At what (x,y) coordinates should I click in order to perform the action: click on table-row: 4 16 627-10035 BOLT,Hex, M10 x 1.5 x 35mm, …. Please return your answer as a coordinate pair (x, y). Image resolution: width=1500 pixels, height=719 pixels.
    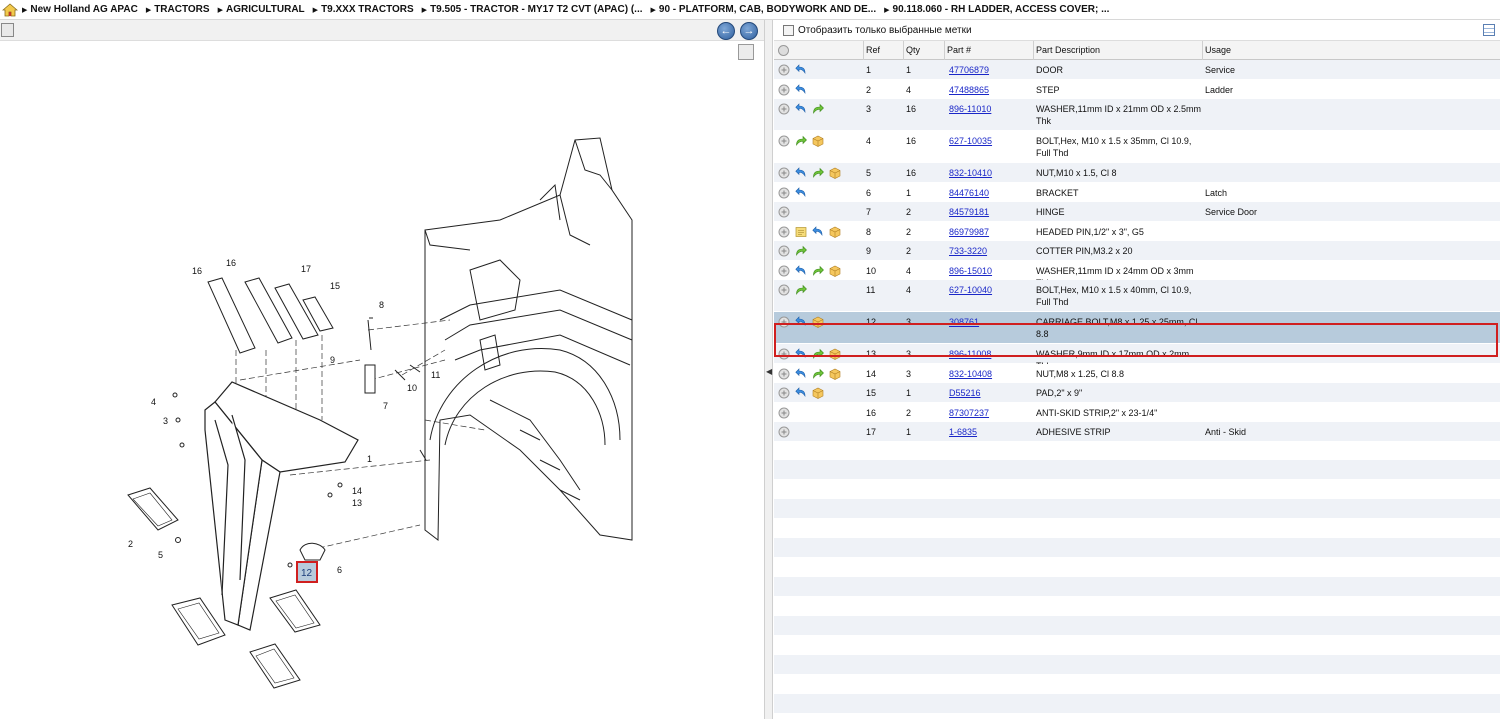
    Looking at the image, I should click on (1137, 147).